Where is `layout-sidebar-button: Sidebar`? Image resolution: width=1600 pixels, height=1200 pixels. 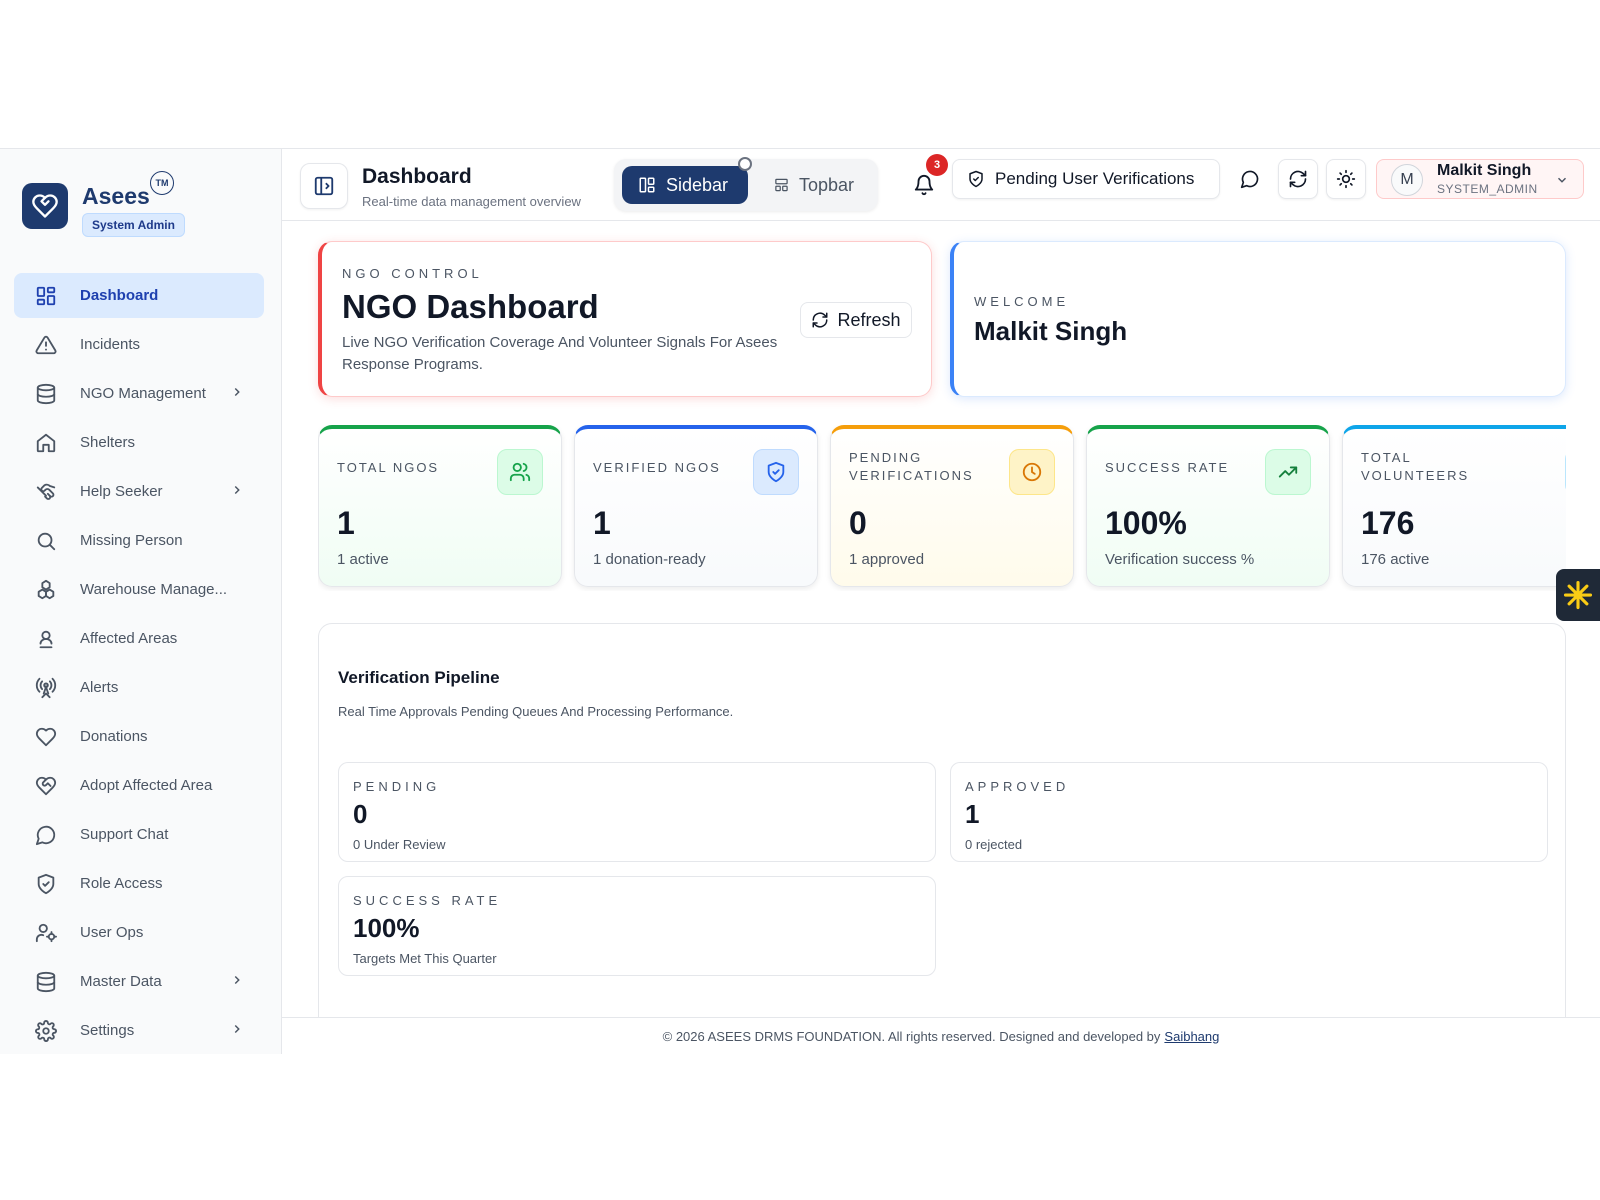 layout-sidebar-button: Sidebar is located at coordinates (685, 185).